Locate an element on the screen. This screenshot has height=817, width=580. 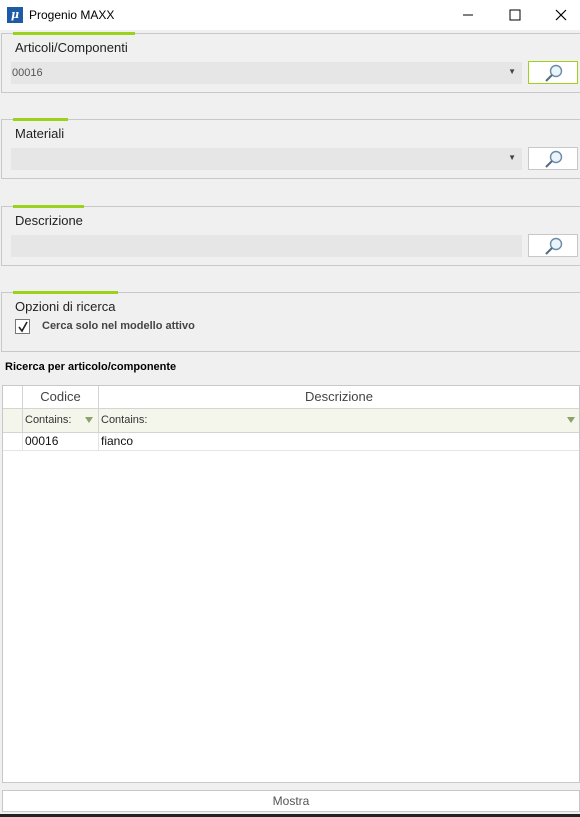
filter-row-indicator is located at coordinates (13, 420).